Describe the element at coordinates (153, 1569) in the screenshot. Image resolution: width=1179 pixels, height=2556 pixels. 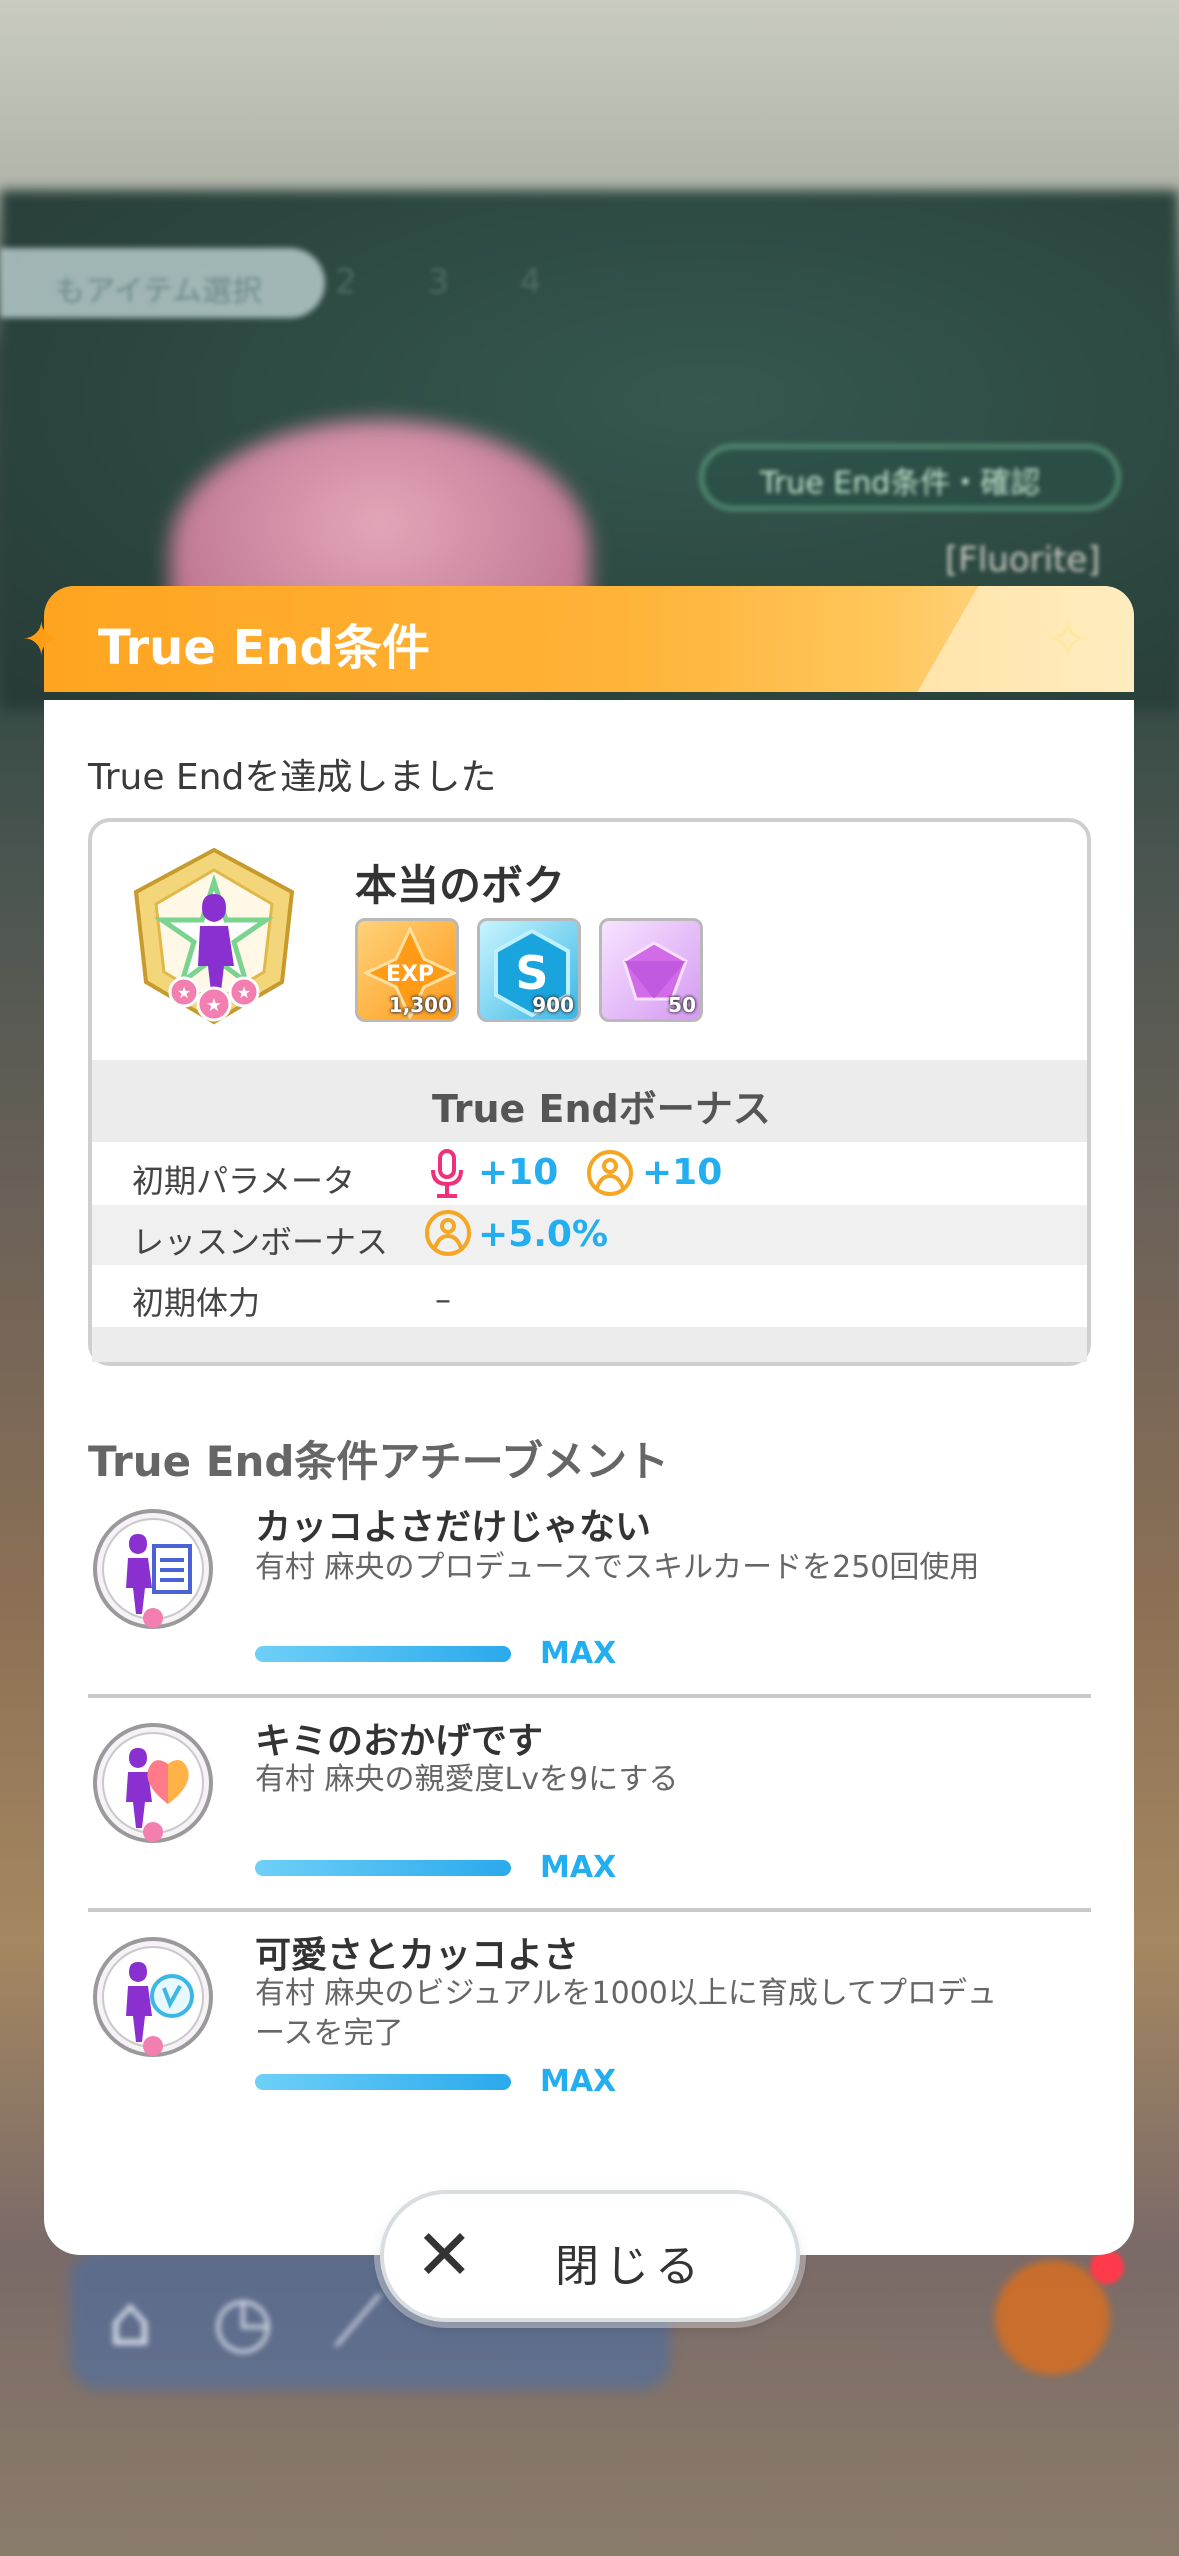
I see `skill-card-achievement-icon` at that location.